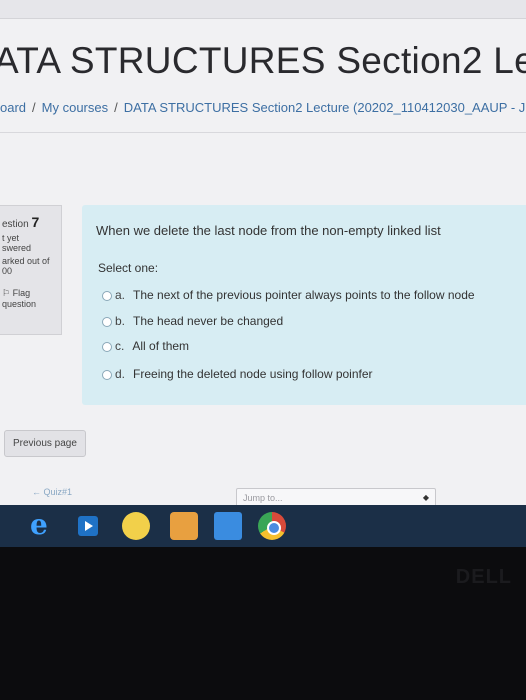  I want to click on option-c: c. All of them, so click(145, 346).